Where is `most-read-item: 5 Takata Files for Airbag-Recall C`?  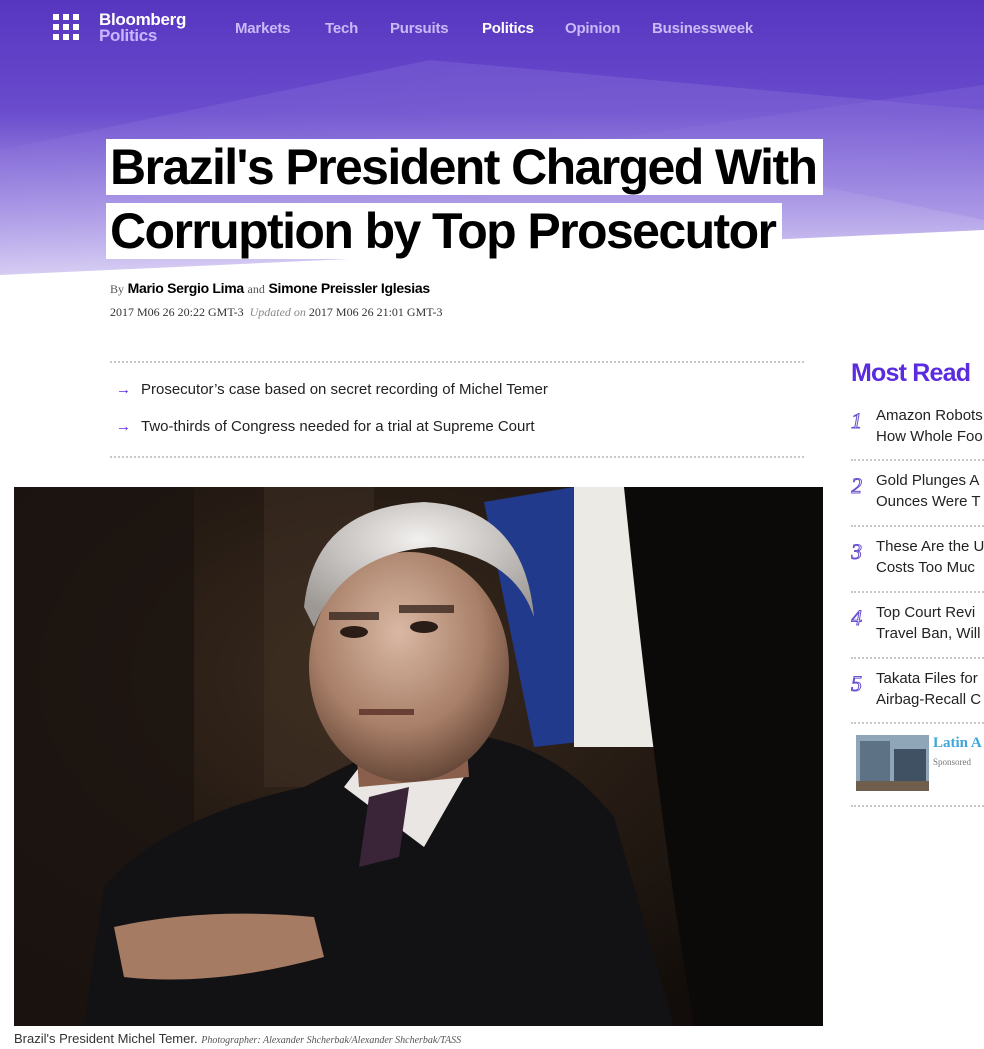 most-read-item: 5 Takata Files for Airbag-Recall C is located at coordinates (917, 702).